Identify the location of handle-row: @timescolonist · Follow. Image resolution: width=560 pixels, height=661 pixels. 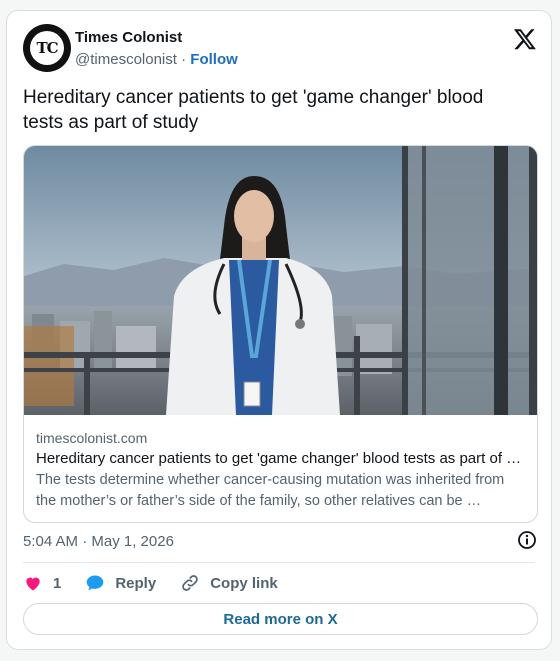
(156, 59).